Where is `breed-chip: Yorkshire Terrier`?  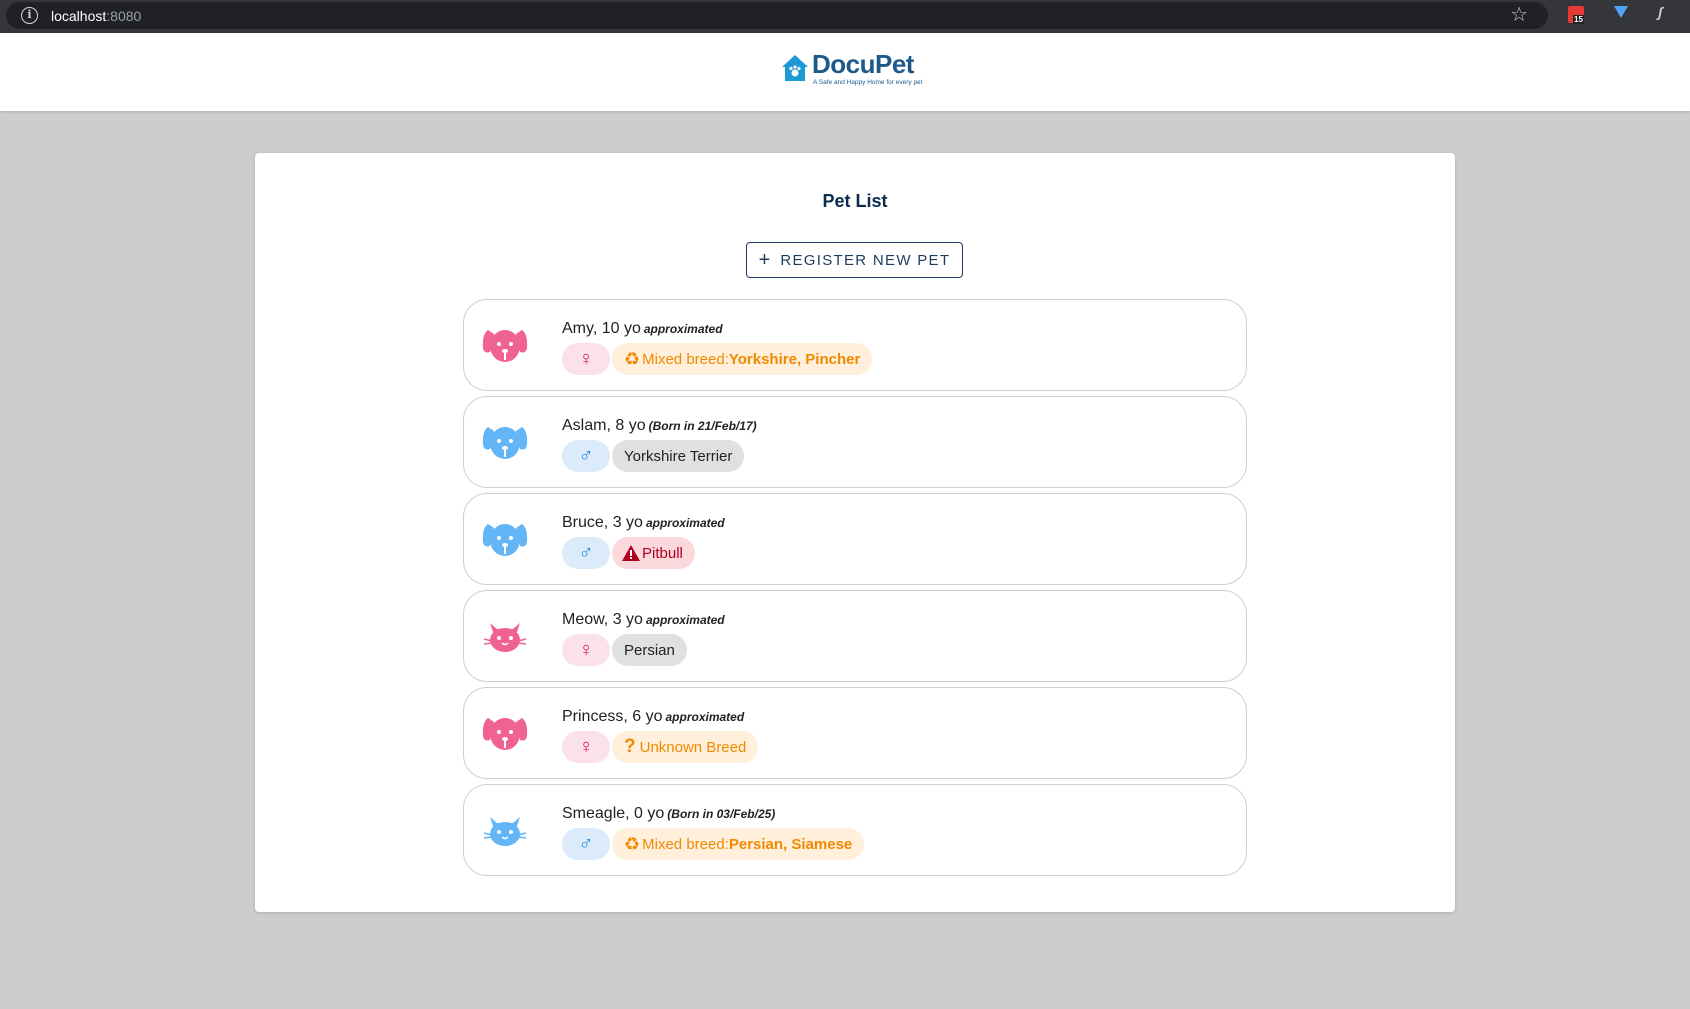
breed-chip: Yorkshire Terrier is located at coordinates (678, 456).